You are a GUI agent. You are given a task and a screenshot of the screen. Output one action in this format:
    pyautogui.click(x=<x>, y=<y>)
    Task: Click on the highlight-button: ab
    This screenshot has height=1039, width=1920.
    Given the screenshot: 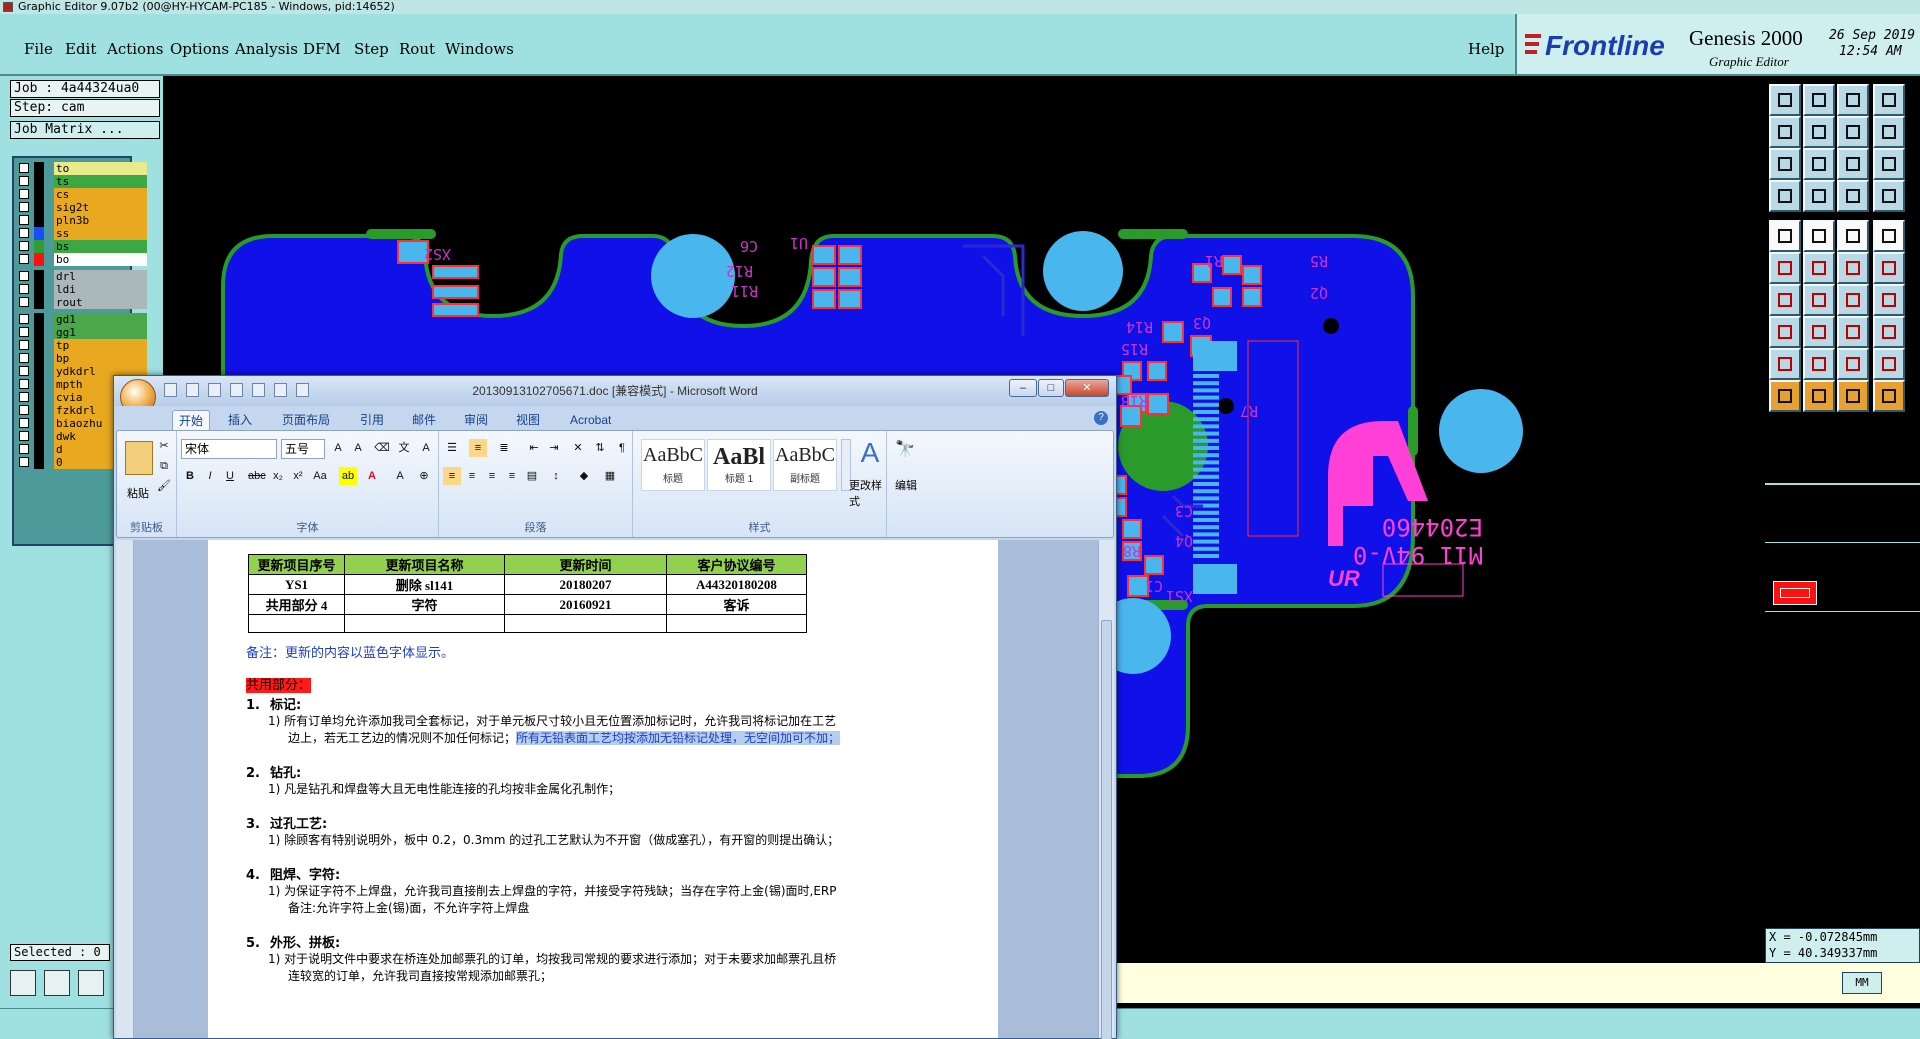 What is the action you would take?
    pyautogui.click(x=348, y=476)
    